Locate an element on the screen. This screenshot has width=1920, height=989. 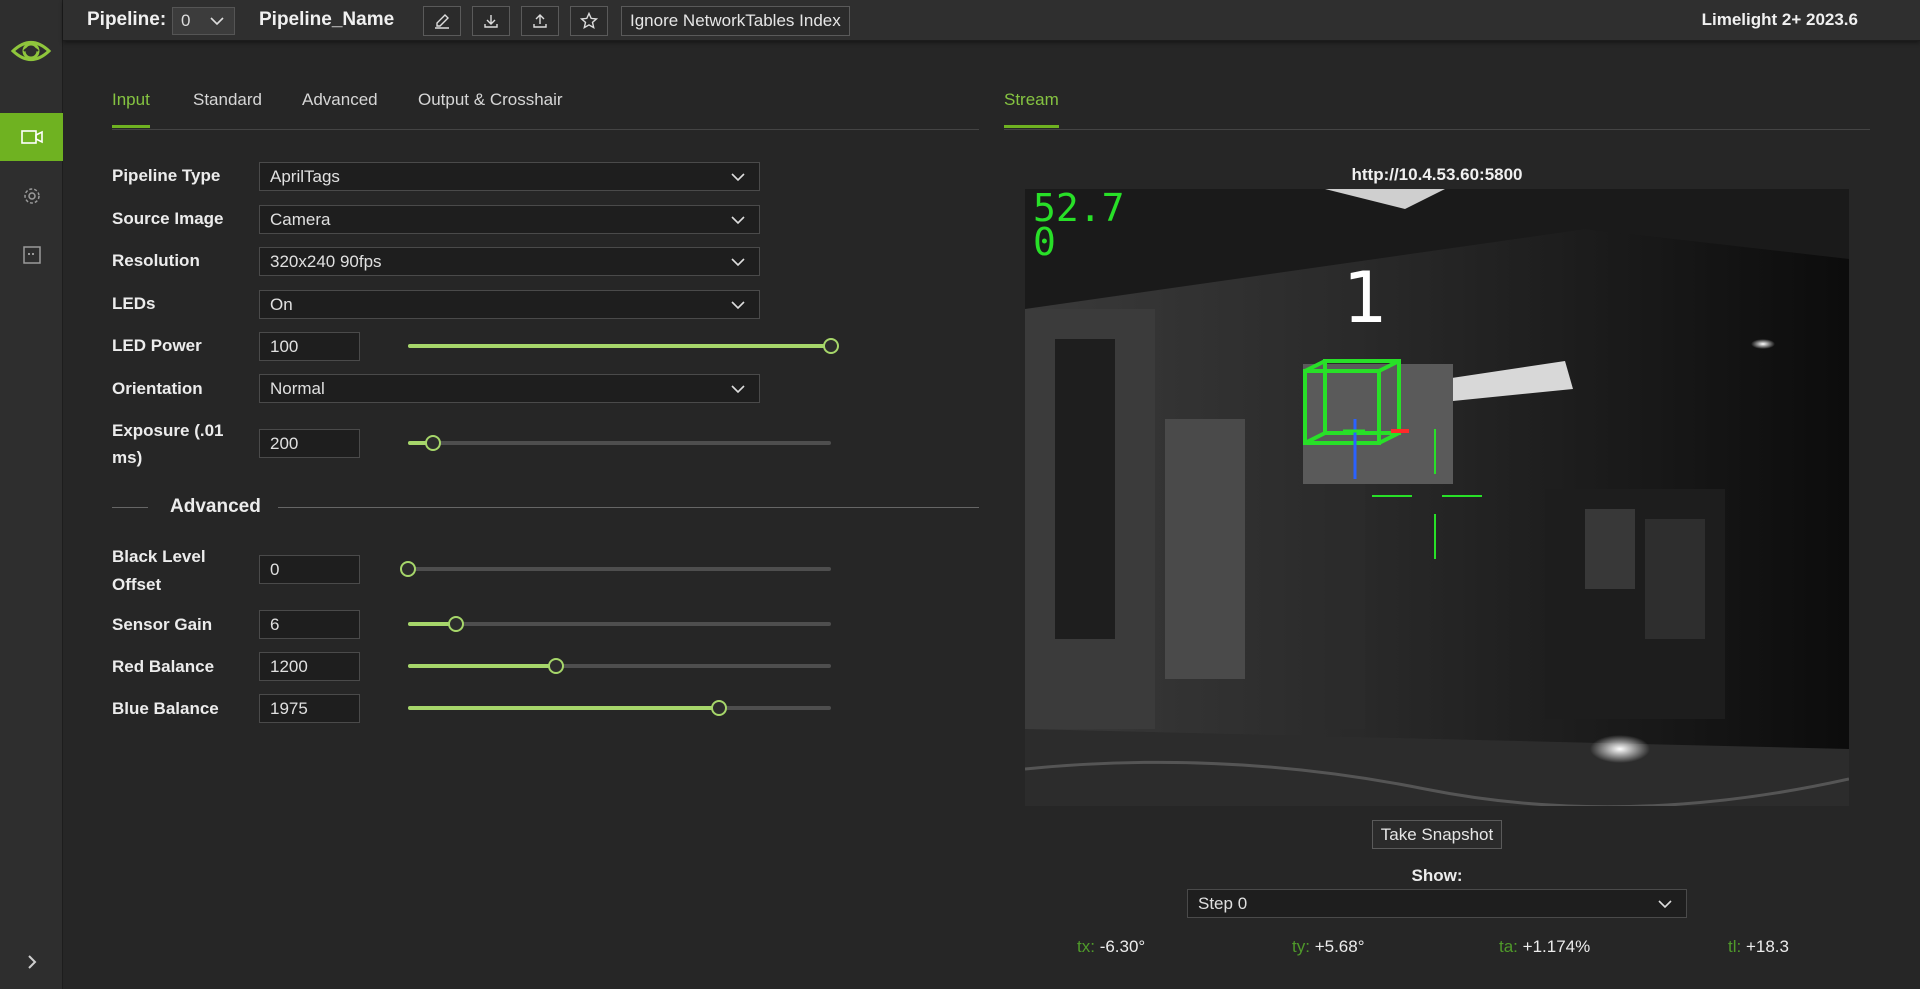
pipeline-name: Pipeline_Name is located at coordinates (326, 20).